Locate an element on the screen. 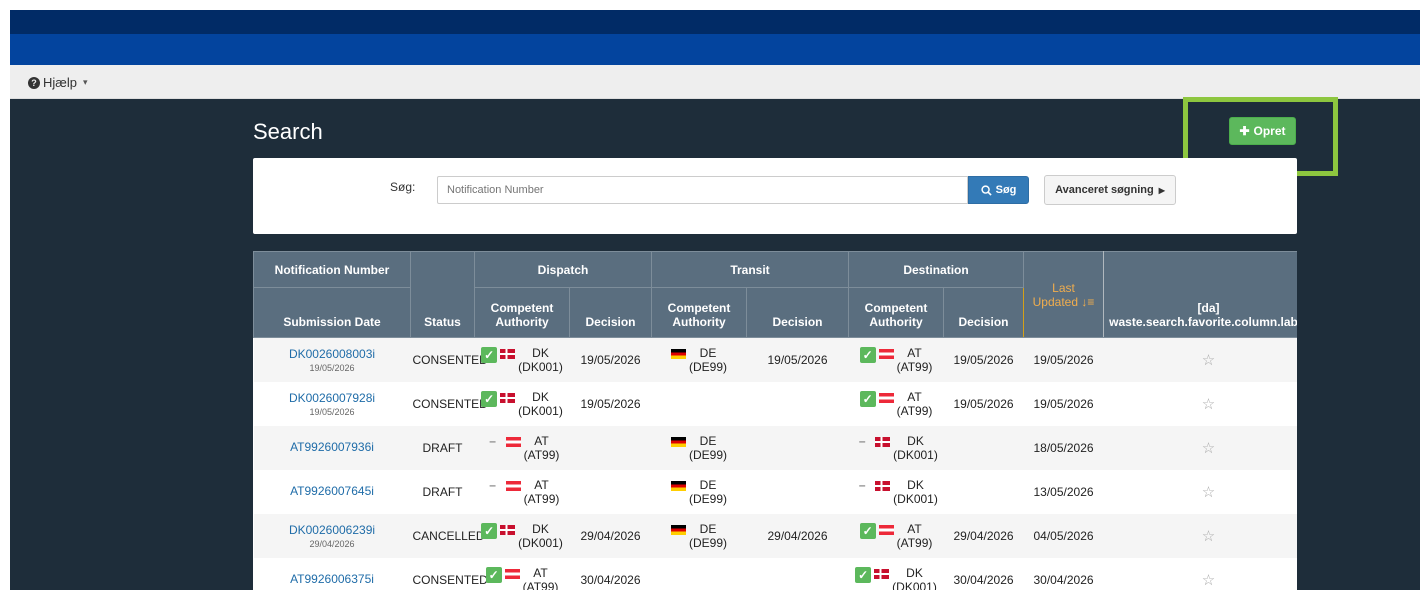 Image resolution: width=1420 pixels, height=590 pixels. top-navbar is located at coordinates (715, 22).